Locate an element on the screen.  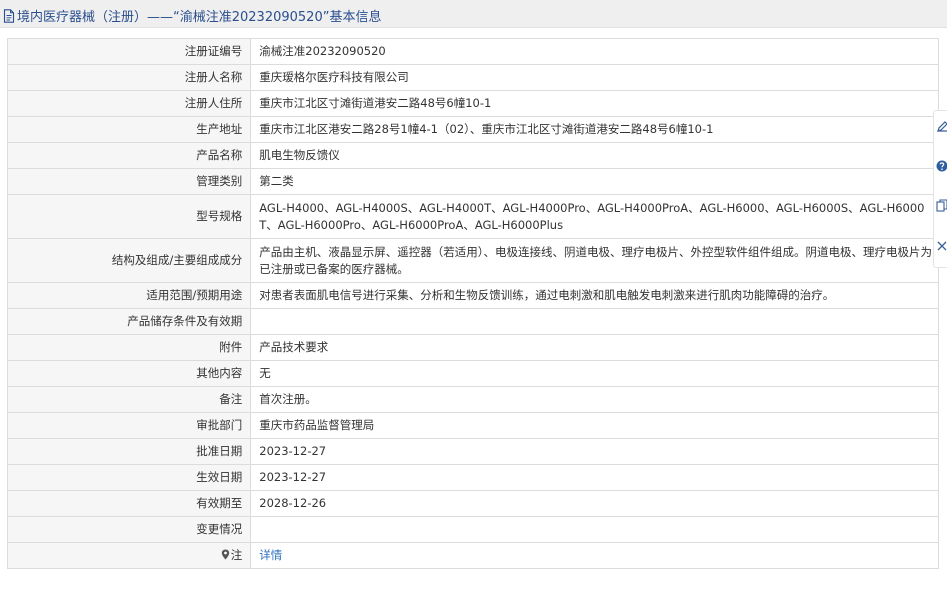
close-icon is located at coordinates (941, 247).